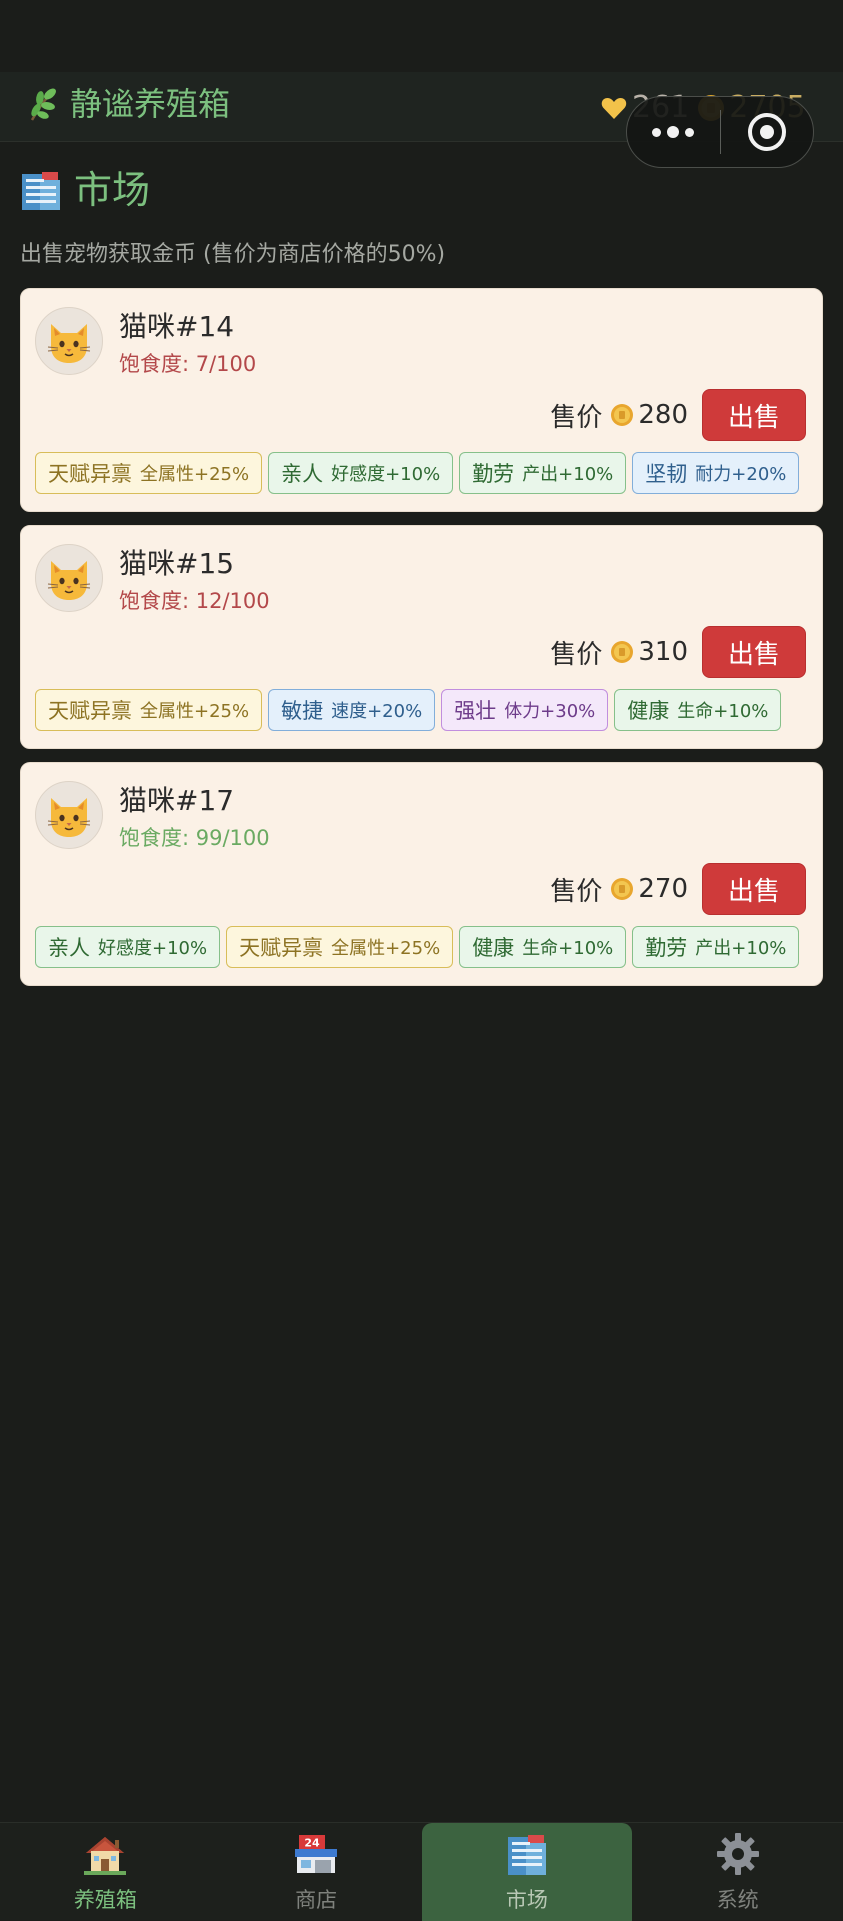 This screenshot has height=1921, width=843. Describe the element at coordinates (526, 1900) in the screenshot. I see `nav-label: 市场` at that location.